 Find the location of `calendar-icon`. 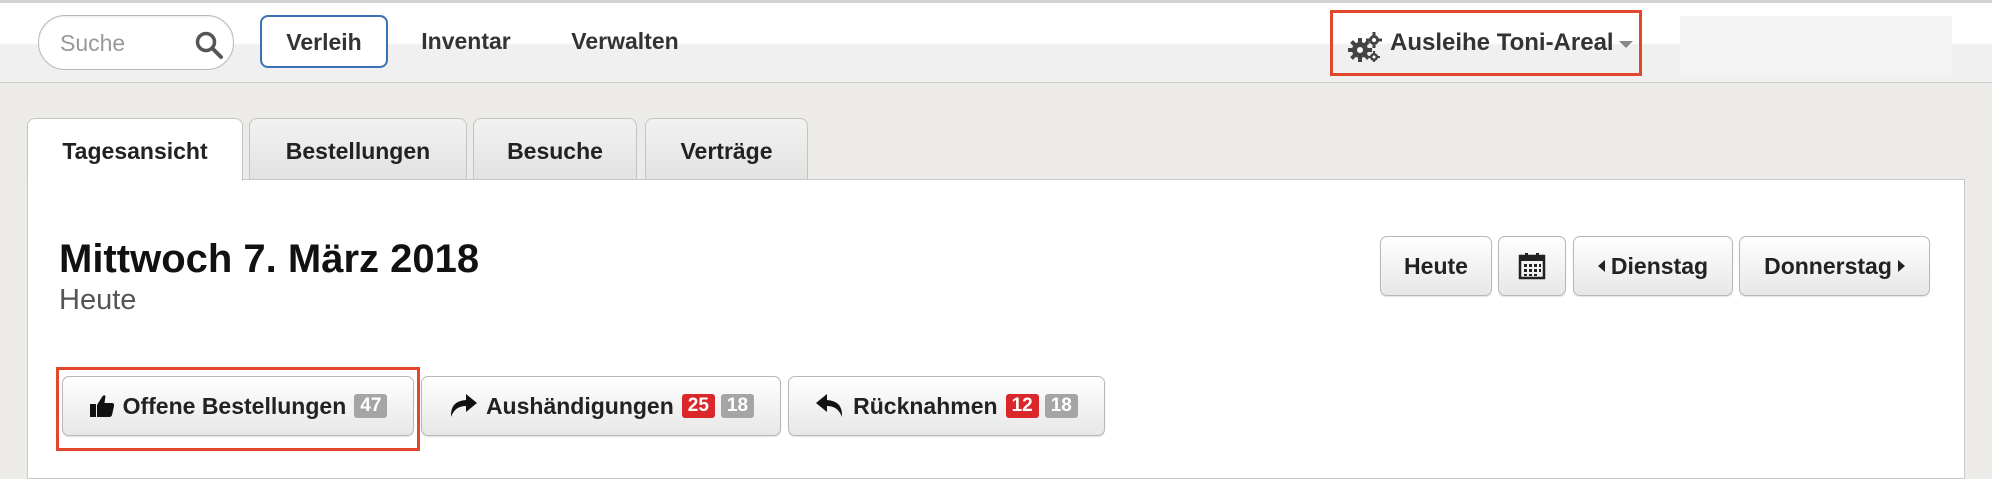

calendar-icon is located at coordinates (1532, 266).